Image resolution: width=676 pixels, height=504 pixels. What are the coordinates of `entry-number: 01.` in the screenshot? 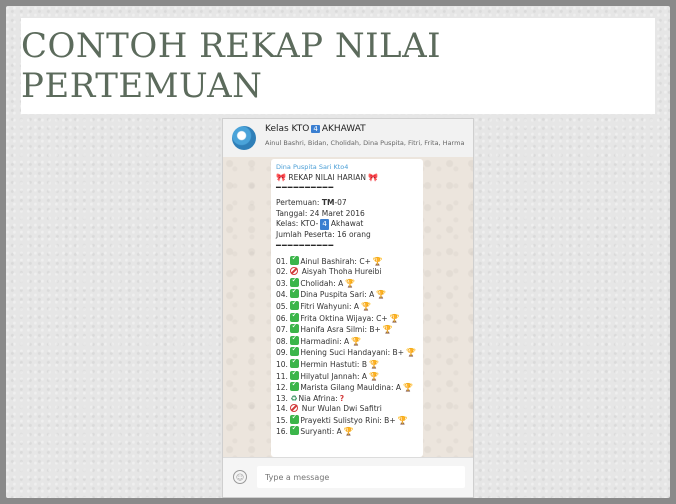 It's located at (282, 261).